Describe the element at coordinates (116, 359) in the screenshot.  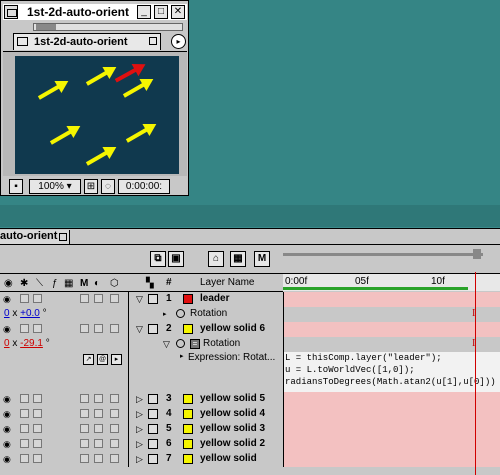
I see `expression-language-icon: ▸` at that location.